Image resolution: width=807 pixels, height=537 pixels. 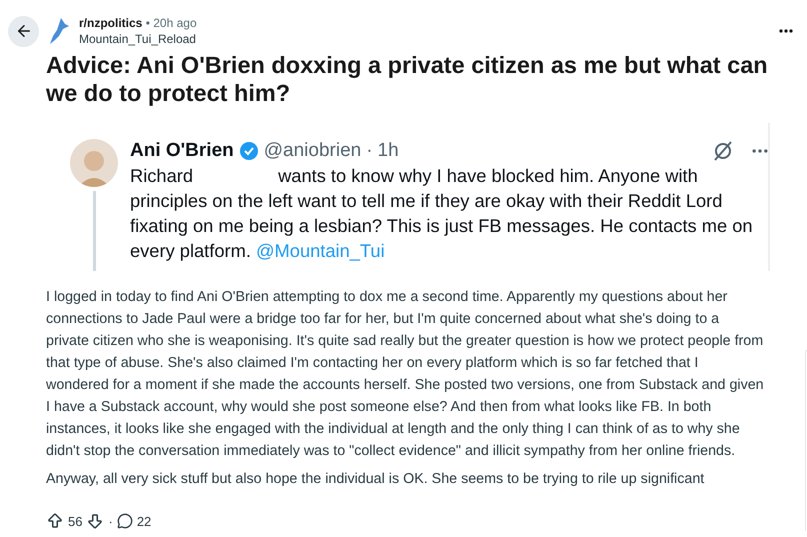 What do you see at coordinates (110, 23) in the screenshot?
I see `subreddit-name: r/nzpolitics` at bounding box center [110, 23].